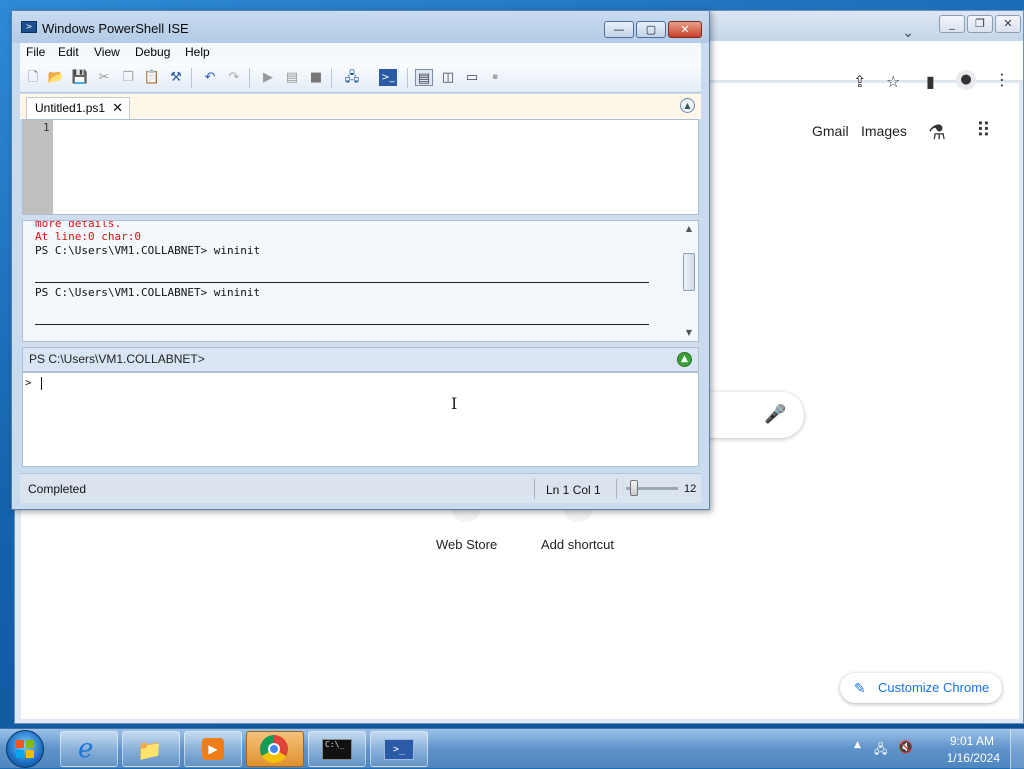 The height and width of the screenshot is (769, 1024). What do you see at coordinates (115, 28) in the screenshot?
I see `window-title: Windows PowerShell ISE` at bounding box center [115, 28].